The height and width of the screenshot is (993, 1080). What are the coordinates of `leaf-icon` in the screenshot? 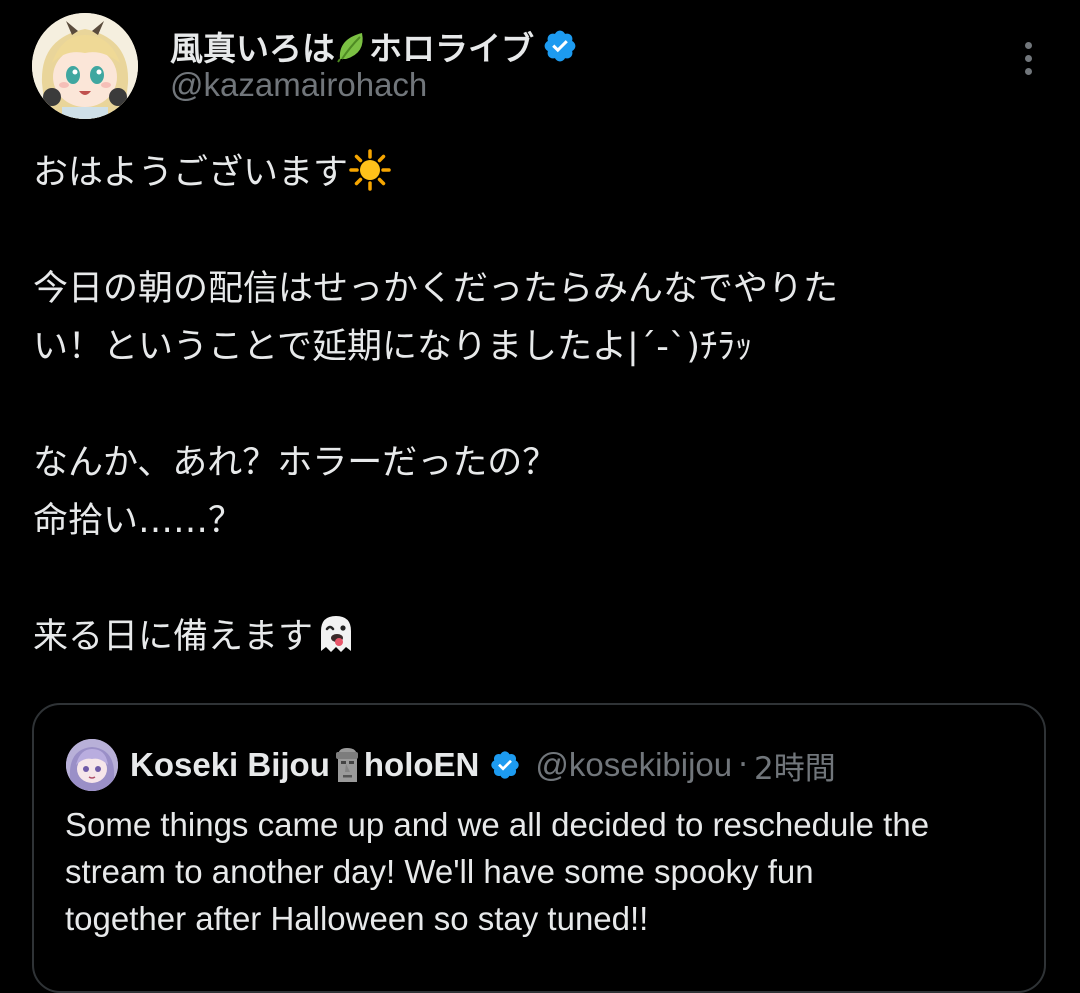 It's located at (352, 46).